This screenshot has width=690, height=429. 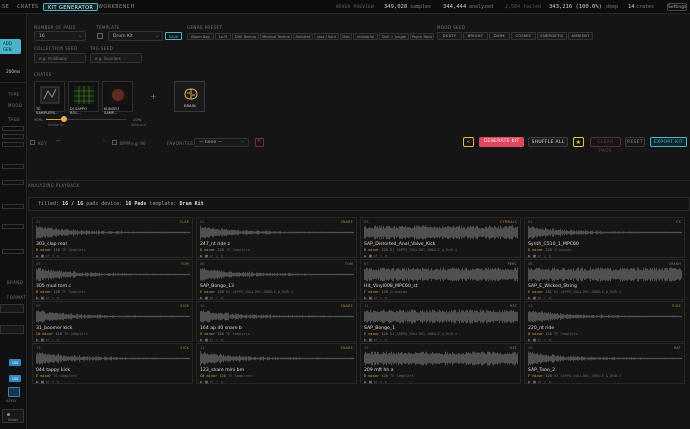 I want to click on folder-icon, so click(x=100, y=36).